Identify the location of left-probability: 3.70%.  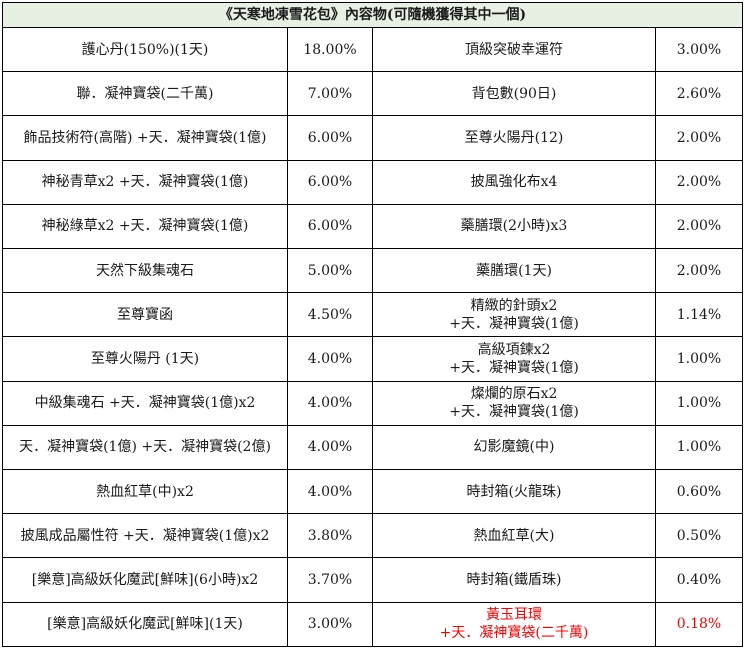
(330, 580).